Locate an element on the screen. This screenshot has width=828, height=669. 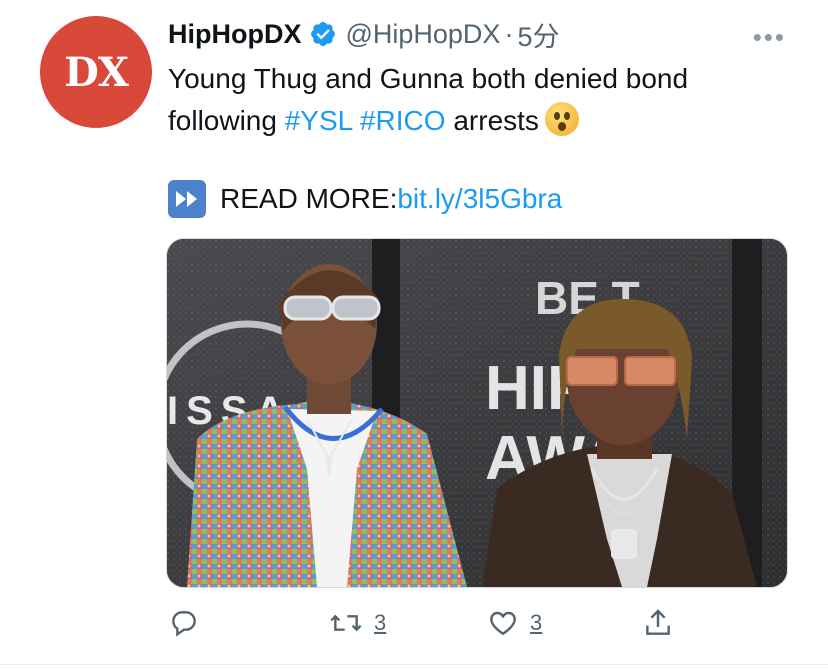
avatar-logo-text: DX is located at coordinates (96, 72).